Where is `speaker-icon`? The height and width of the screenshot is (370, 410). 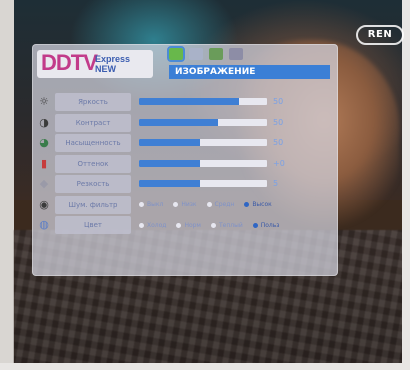 speaker-icon is located at coordinates (196, 54).